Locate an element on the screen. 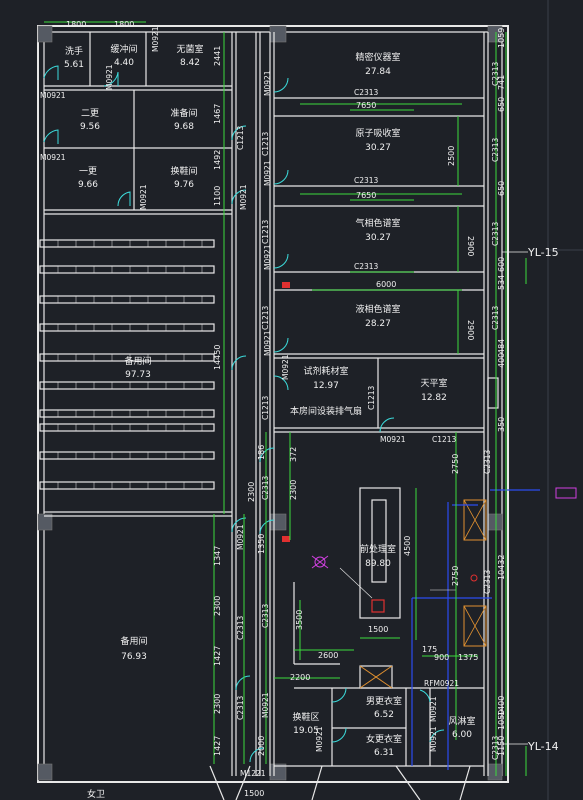 The height and width of the screenshot is (800, 583). dim-text: 484 is located at coordinates (501, 346).